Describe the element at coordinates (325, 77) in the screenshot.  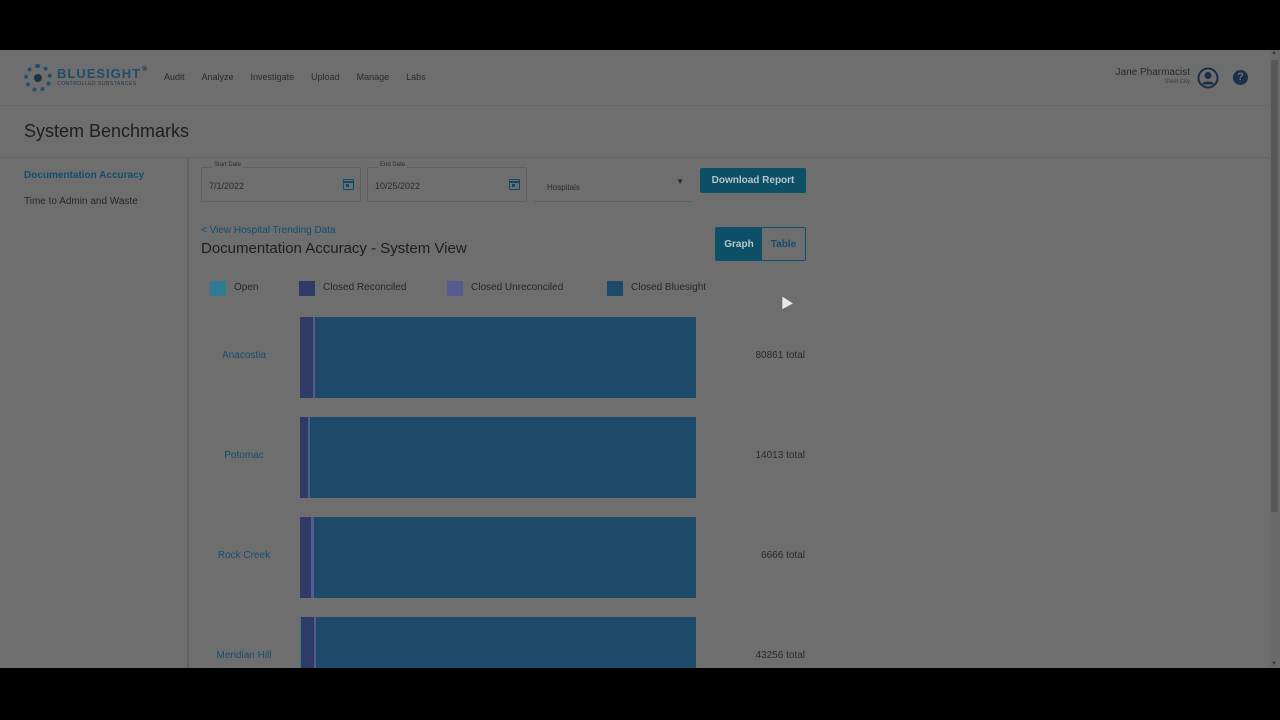
I see `nav-upload: Upload` at that location.